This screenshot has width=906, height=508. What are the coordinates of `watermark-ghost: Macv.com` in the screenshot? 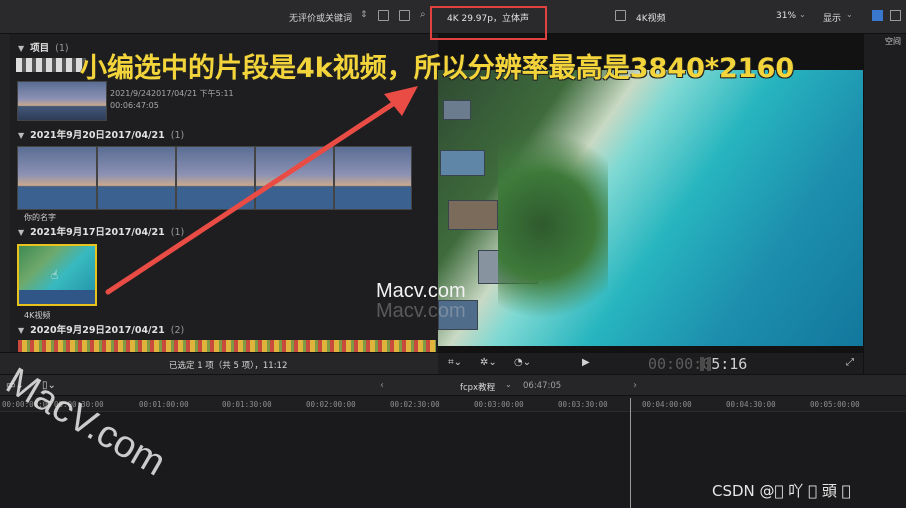 It's located at (421, 311).